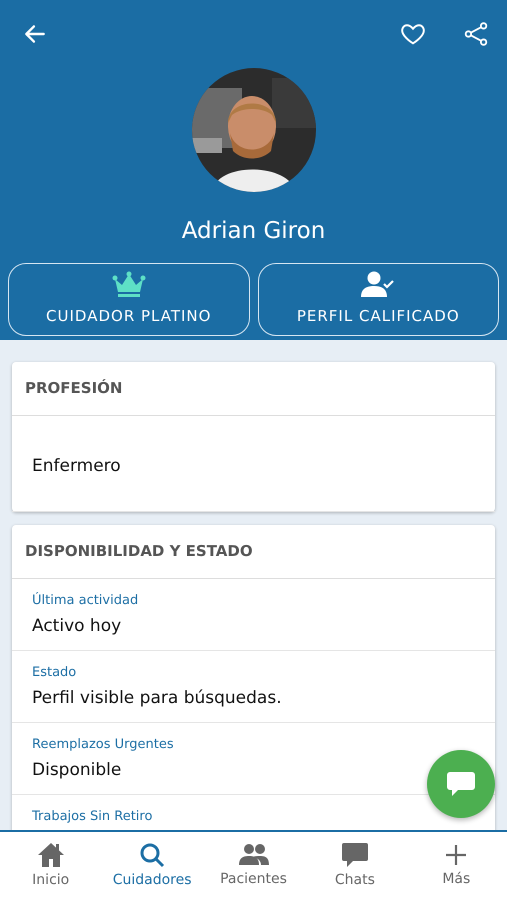 The height and width of the screenshot is (900, 507). What do you see at coordinates (253, 854) in the screenshot?
I see `people-icon` at bounding box center [253, 854].